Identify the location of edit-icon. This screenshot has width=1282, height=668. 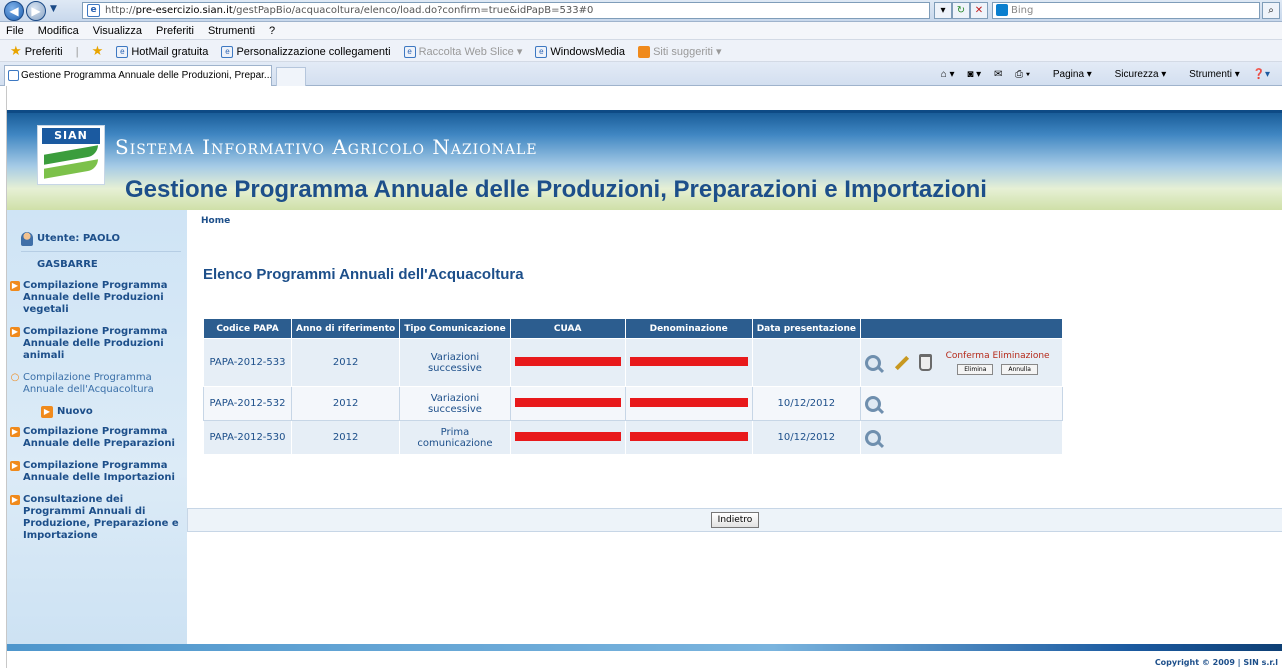
(902, 362).